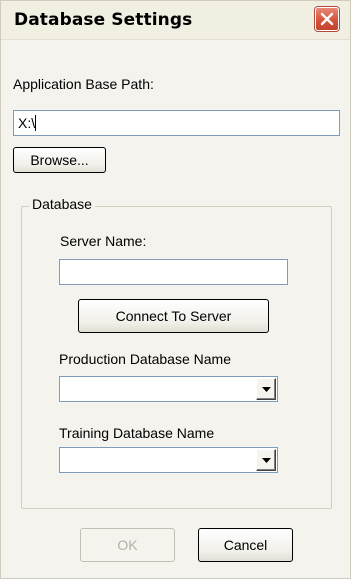 This screenshot has width=351, height=579. What do you see at coordinates (173, 316) in the screenshot?
I see `connect-to-server-button: Connect To Server` at bounding box center [173, 316].